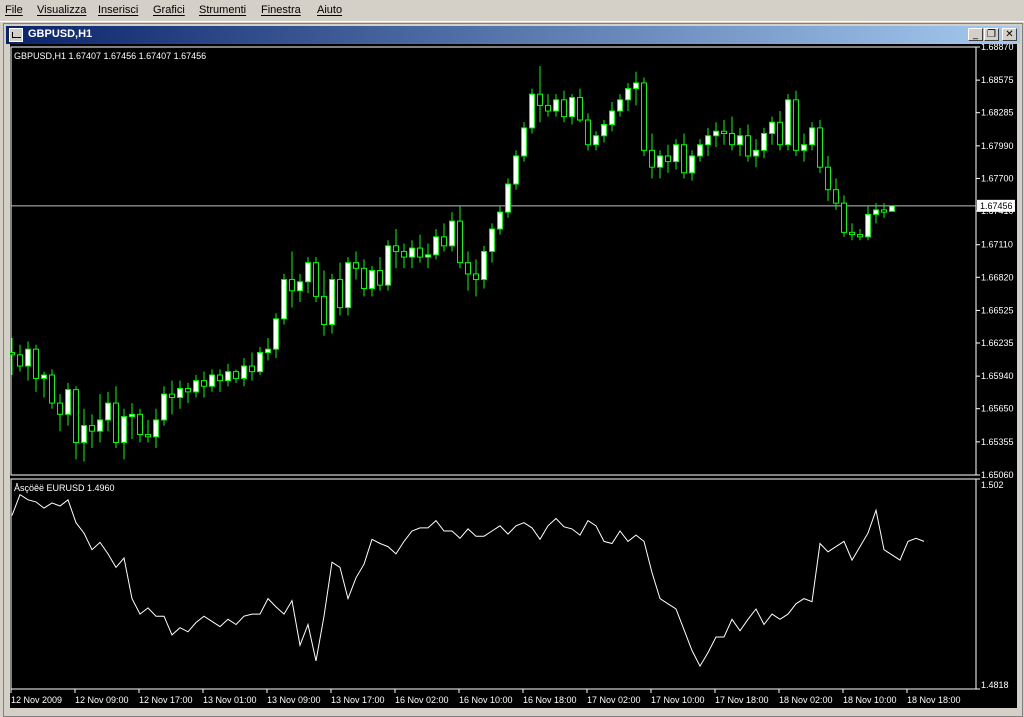 This screenshot has width=1024, height=717. What do you see at coordinates (997, 80) in the screenshot?
I see `price-tick-label: 1.68575` at bounding box center [997, 80].